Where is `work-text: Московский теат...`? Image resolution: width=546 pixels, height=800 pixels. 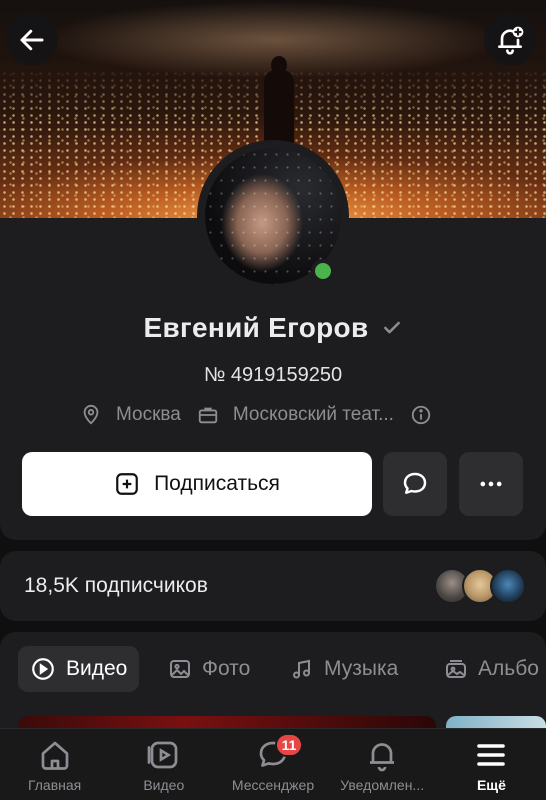 work-text: Московский теат... is located at coordinates (313, 414).